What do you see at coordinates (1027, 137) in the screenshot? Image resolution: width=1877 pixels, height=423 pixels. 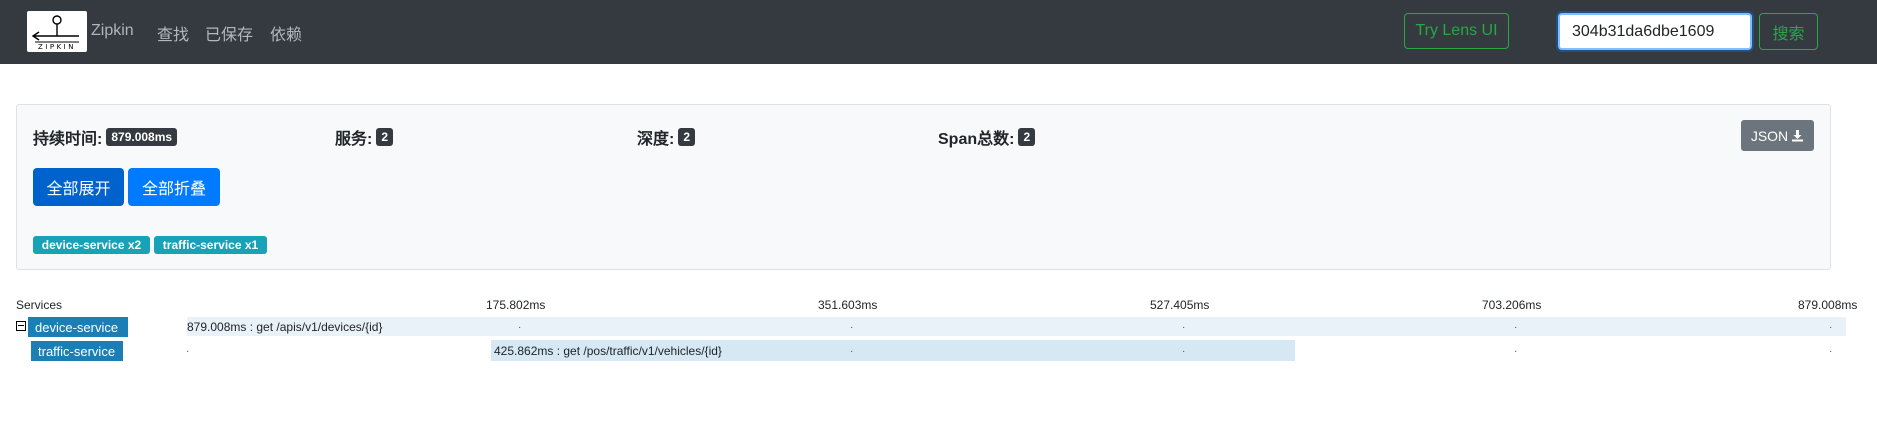 I see `span-total-badge: 2` at bounding box center [1027, 137].